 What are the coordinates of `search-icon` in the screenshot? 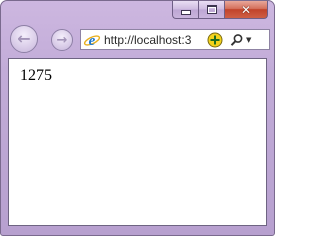 It's located at (237, 40).